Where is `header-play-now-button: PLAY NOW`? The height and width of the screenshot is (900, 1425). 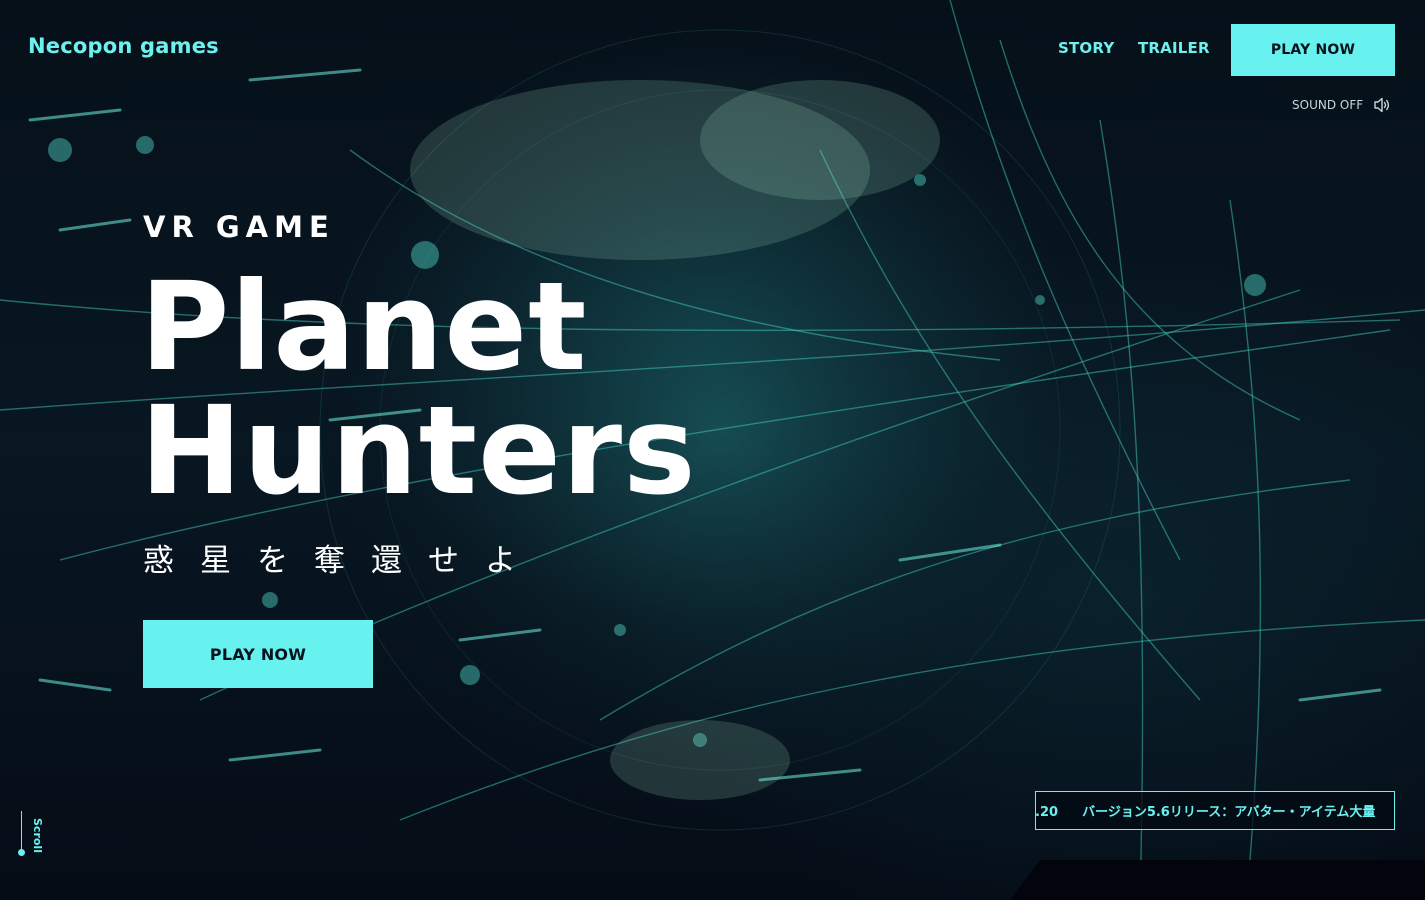
header-play-now-button: PLAY NOW is located at coordinates (1313, 50).